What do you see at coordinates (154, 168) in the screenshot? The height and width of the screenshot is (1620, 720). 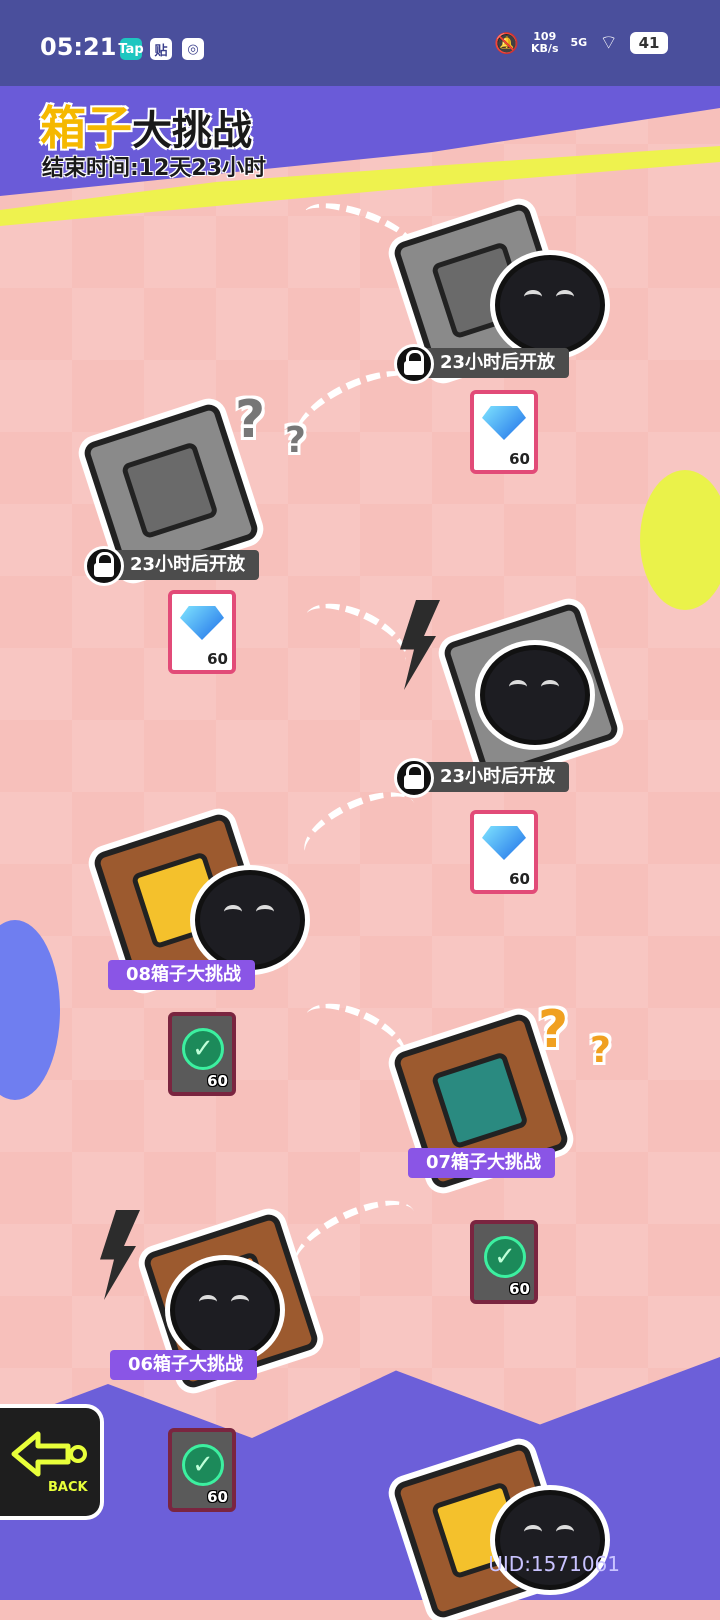 I see `end-time-text: 结束时间:12天23小时` at bounding box center [154, 168].